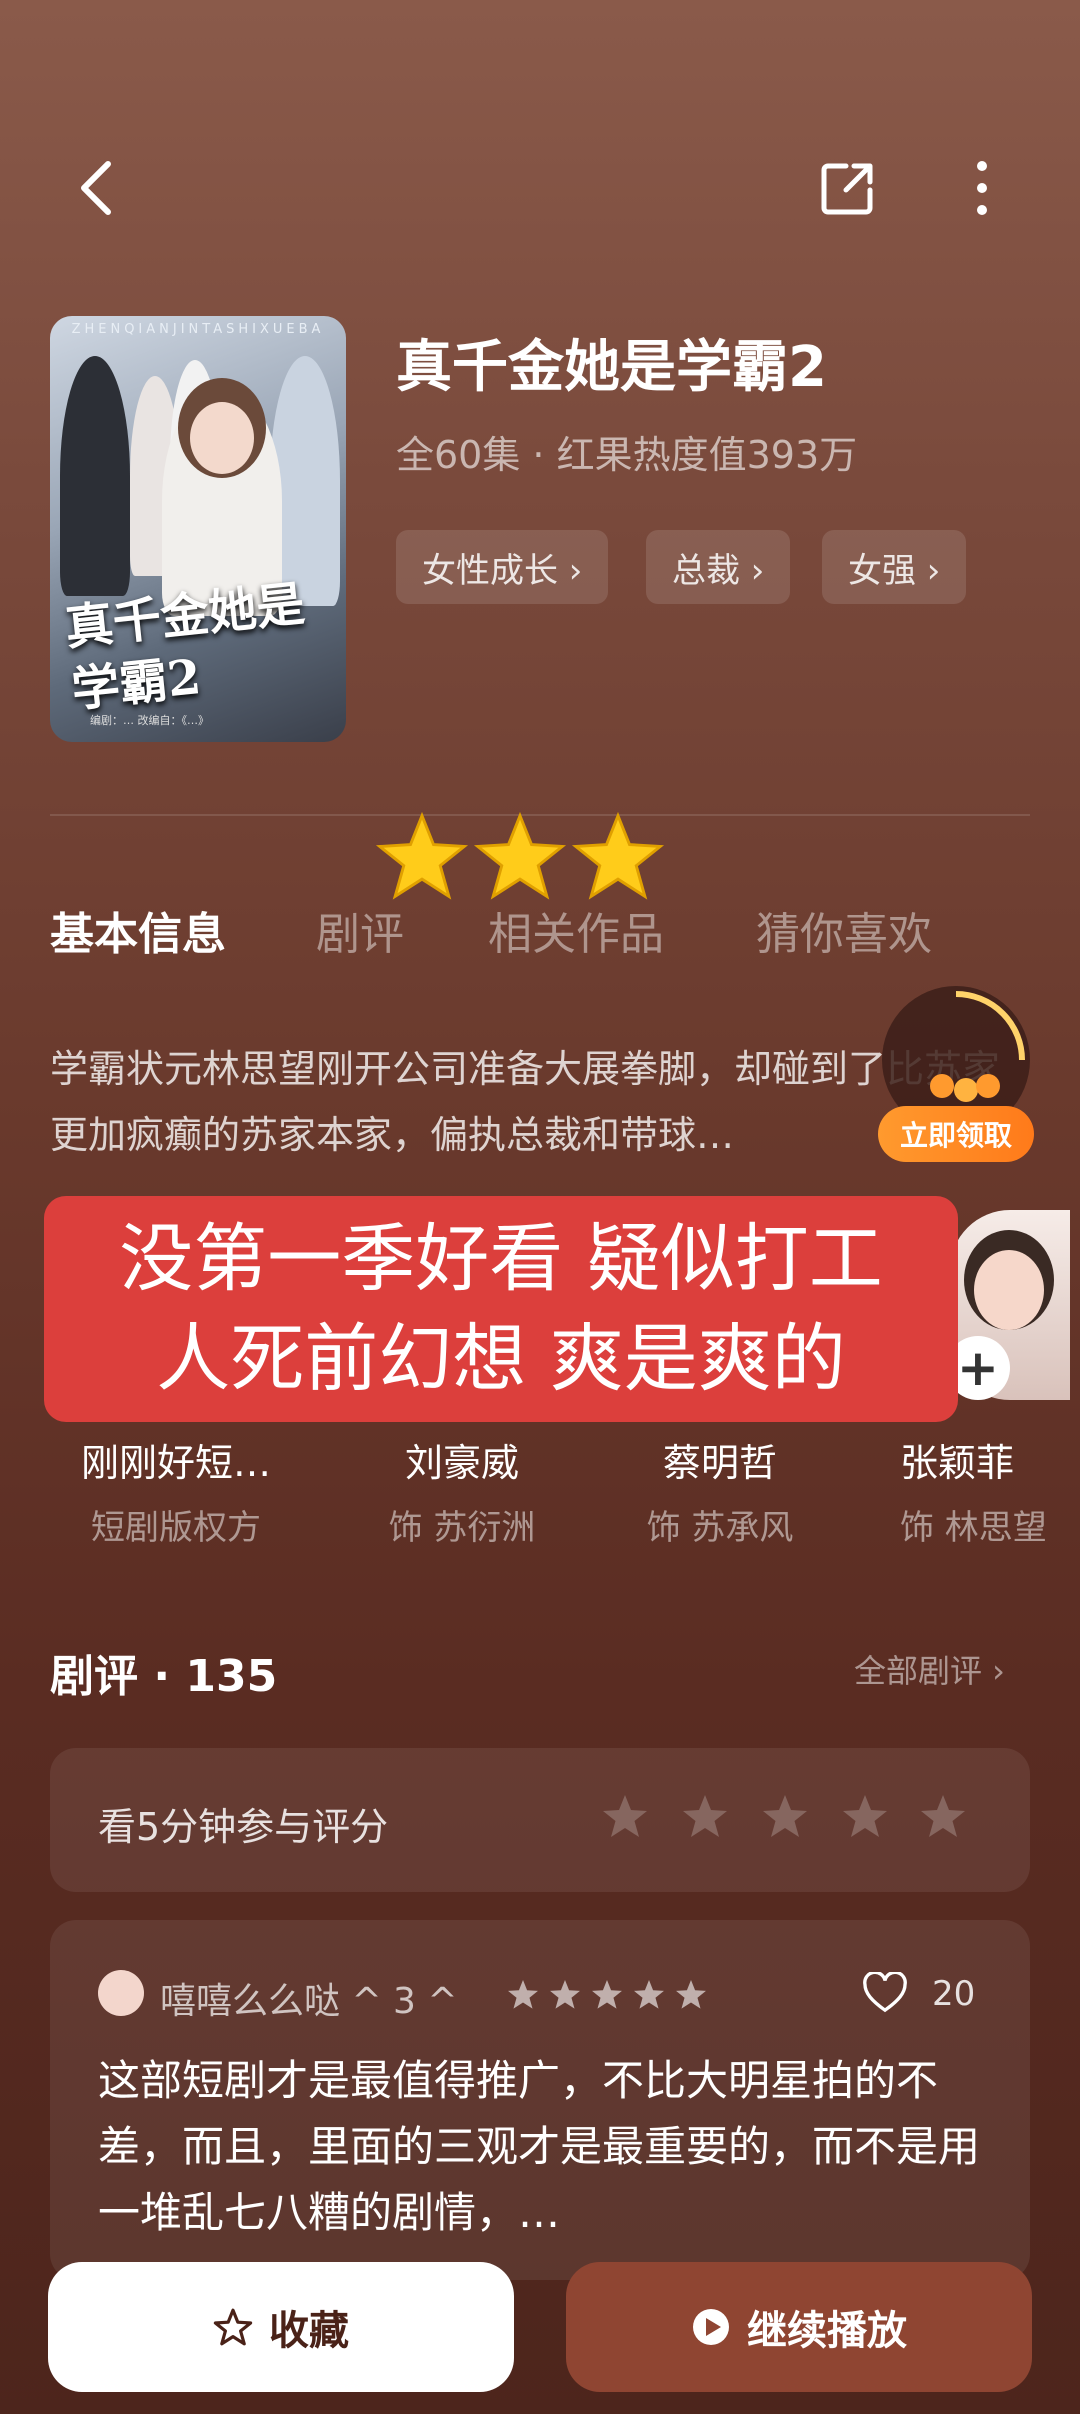  Describe the element at coordinates (954, 1994) in the screenshot. I see `like-count: 20` at that location.